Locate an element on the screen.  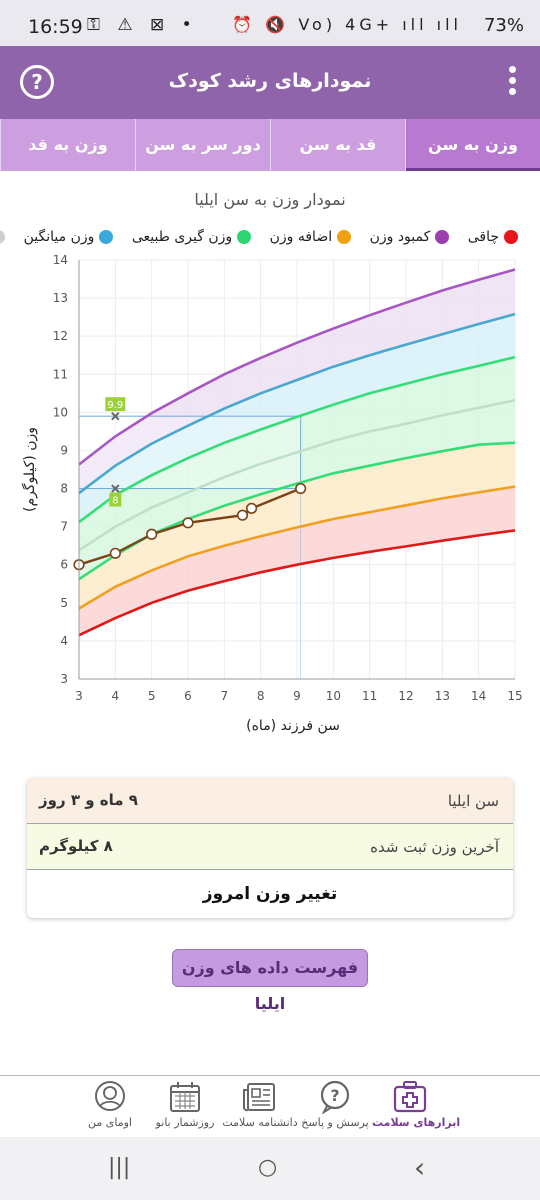
legend-label: اضافه وزن is located at coordinates (301, 237).